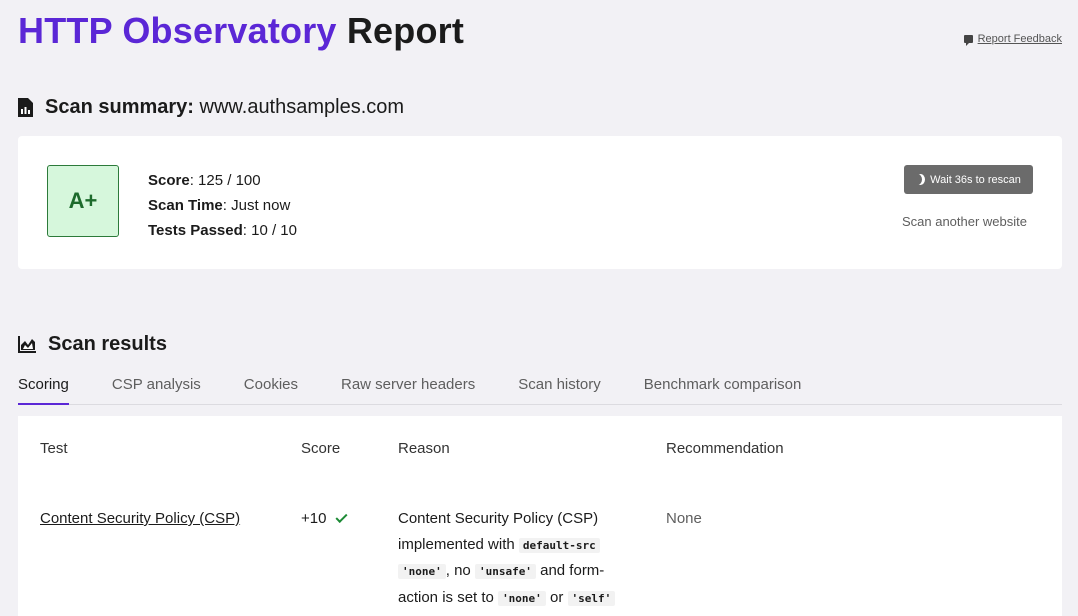  What do you see at coordinates (177, 30) in the screenshot?
I see `page-title-accent: HTTP Observatory` at bounding box center [177, 30].